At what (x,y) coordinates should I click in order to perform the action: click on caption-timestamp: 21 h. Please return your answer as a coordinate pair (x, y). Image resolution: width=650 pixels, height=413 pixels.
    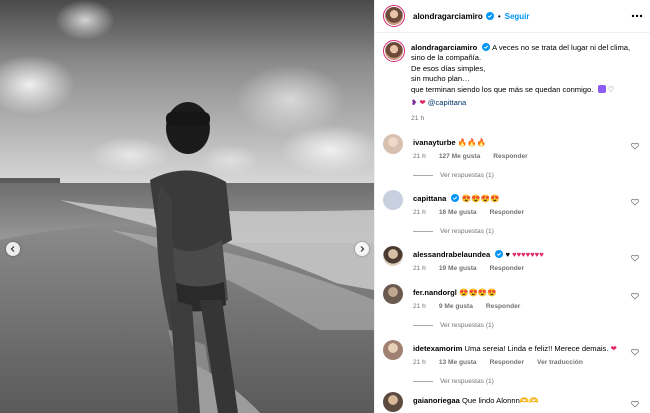
    Looking at the image, I should click on (418, 119).